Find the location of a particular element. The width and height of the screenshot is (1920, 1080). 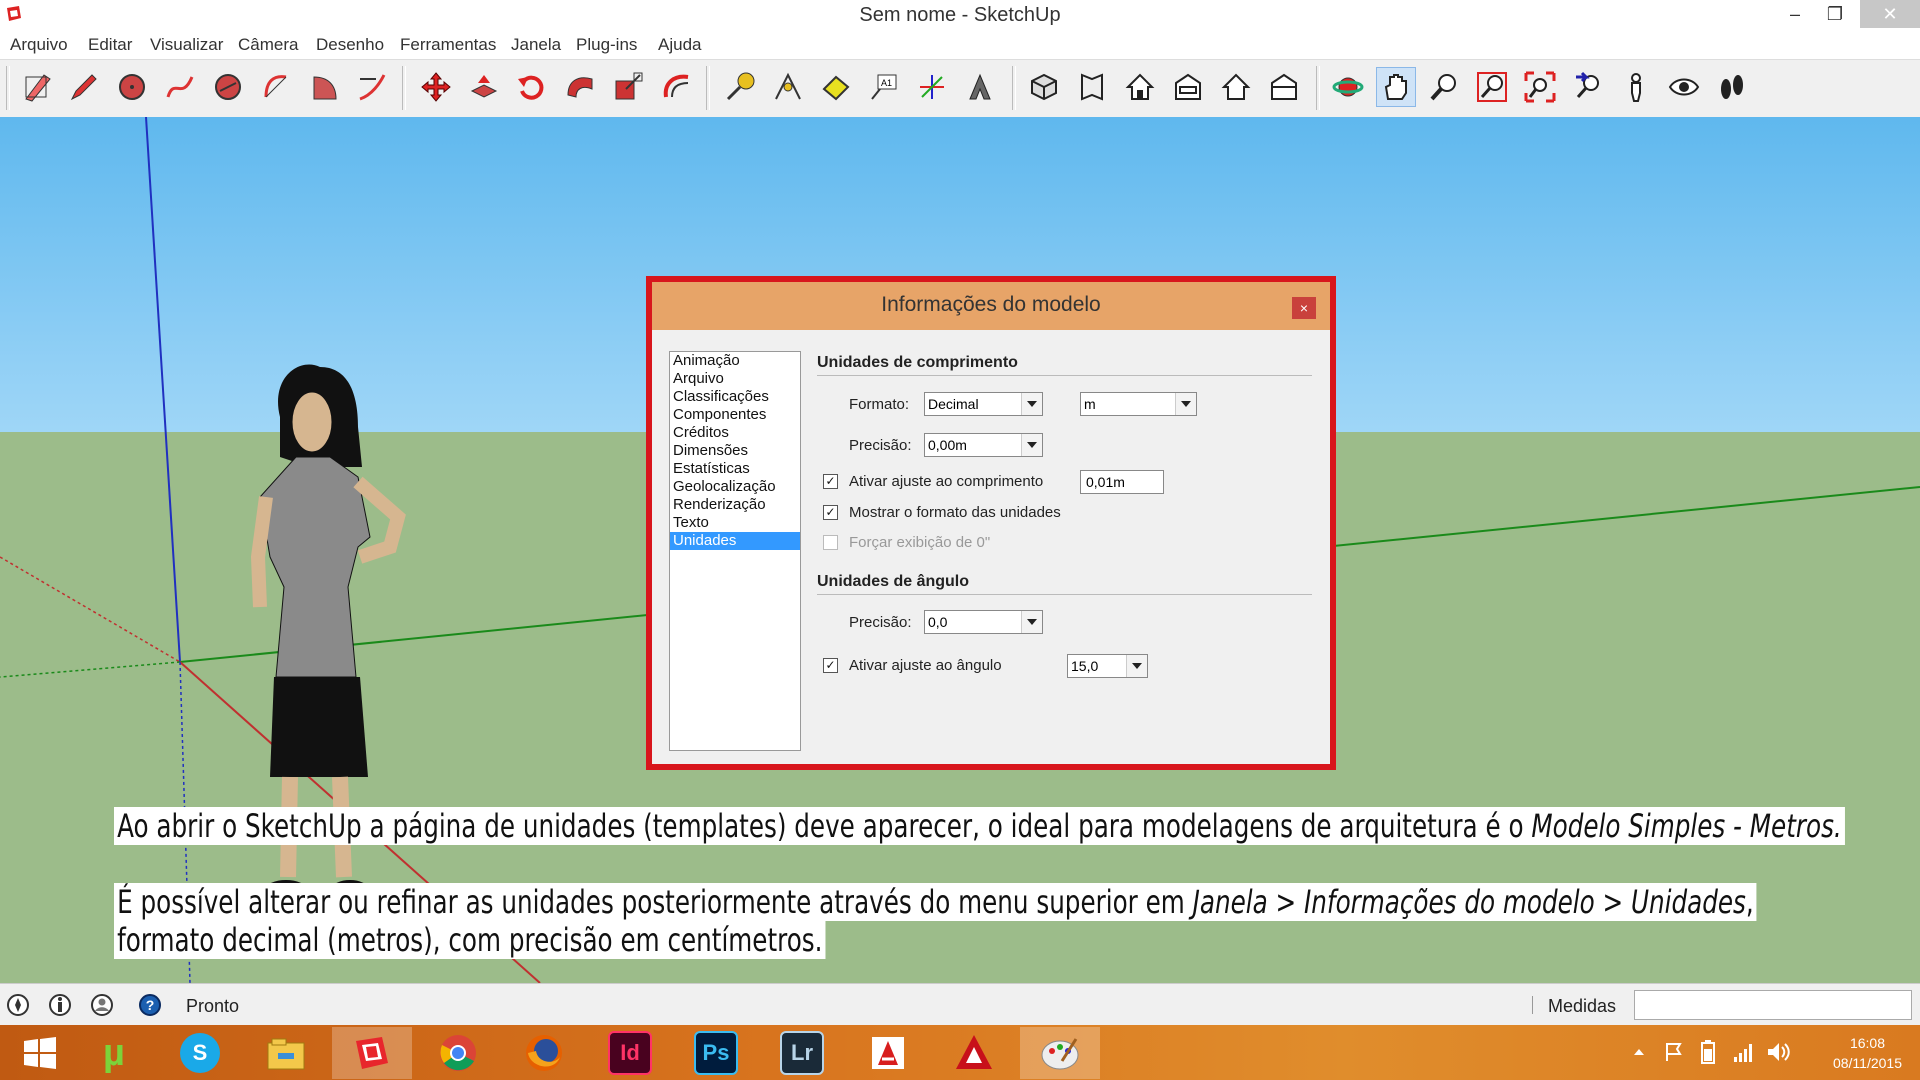

main-toolbar: A1 is located at coordinates (960, 88).